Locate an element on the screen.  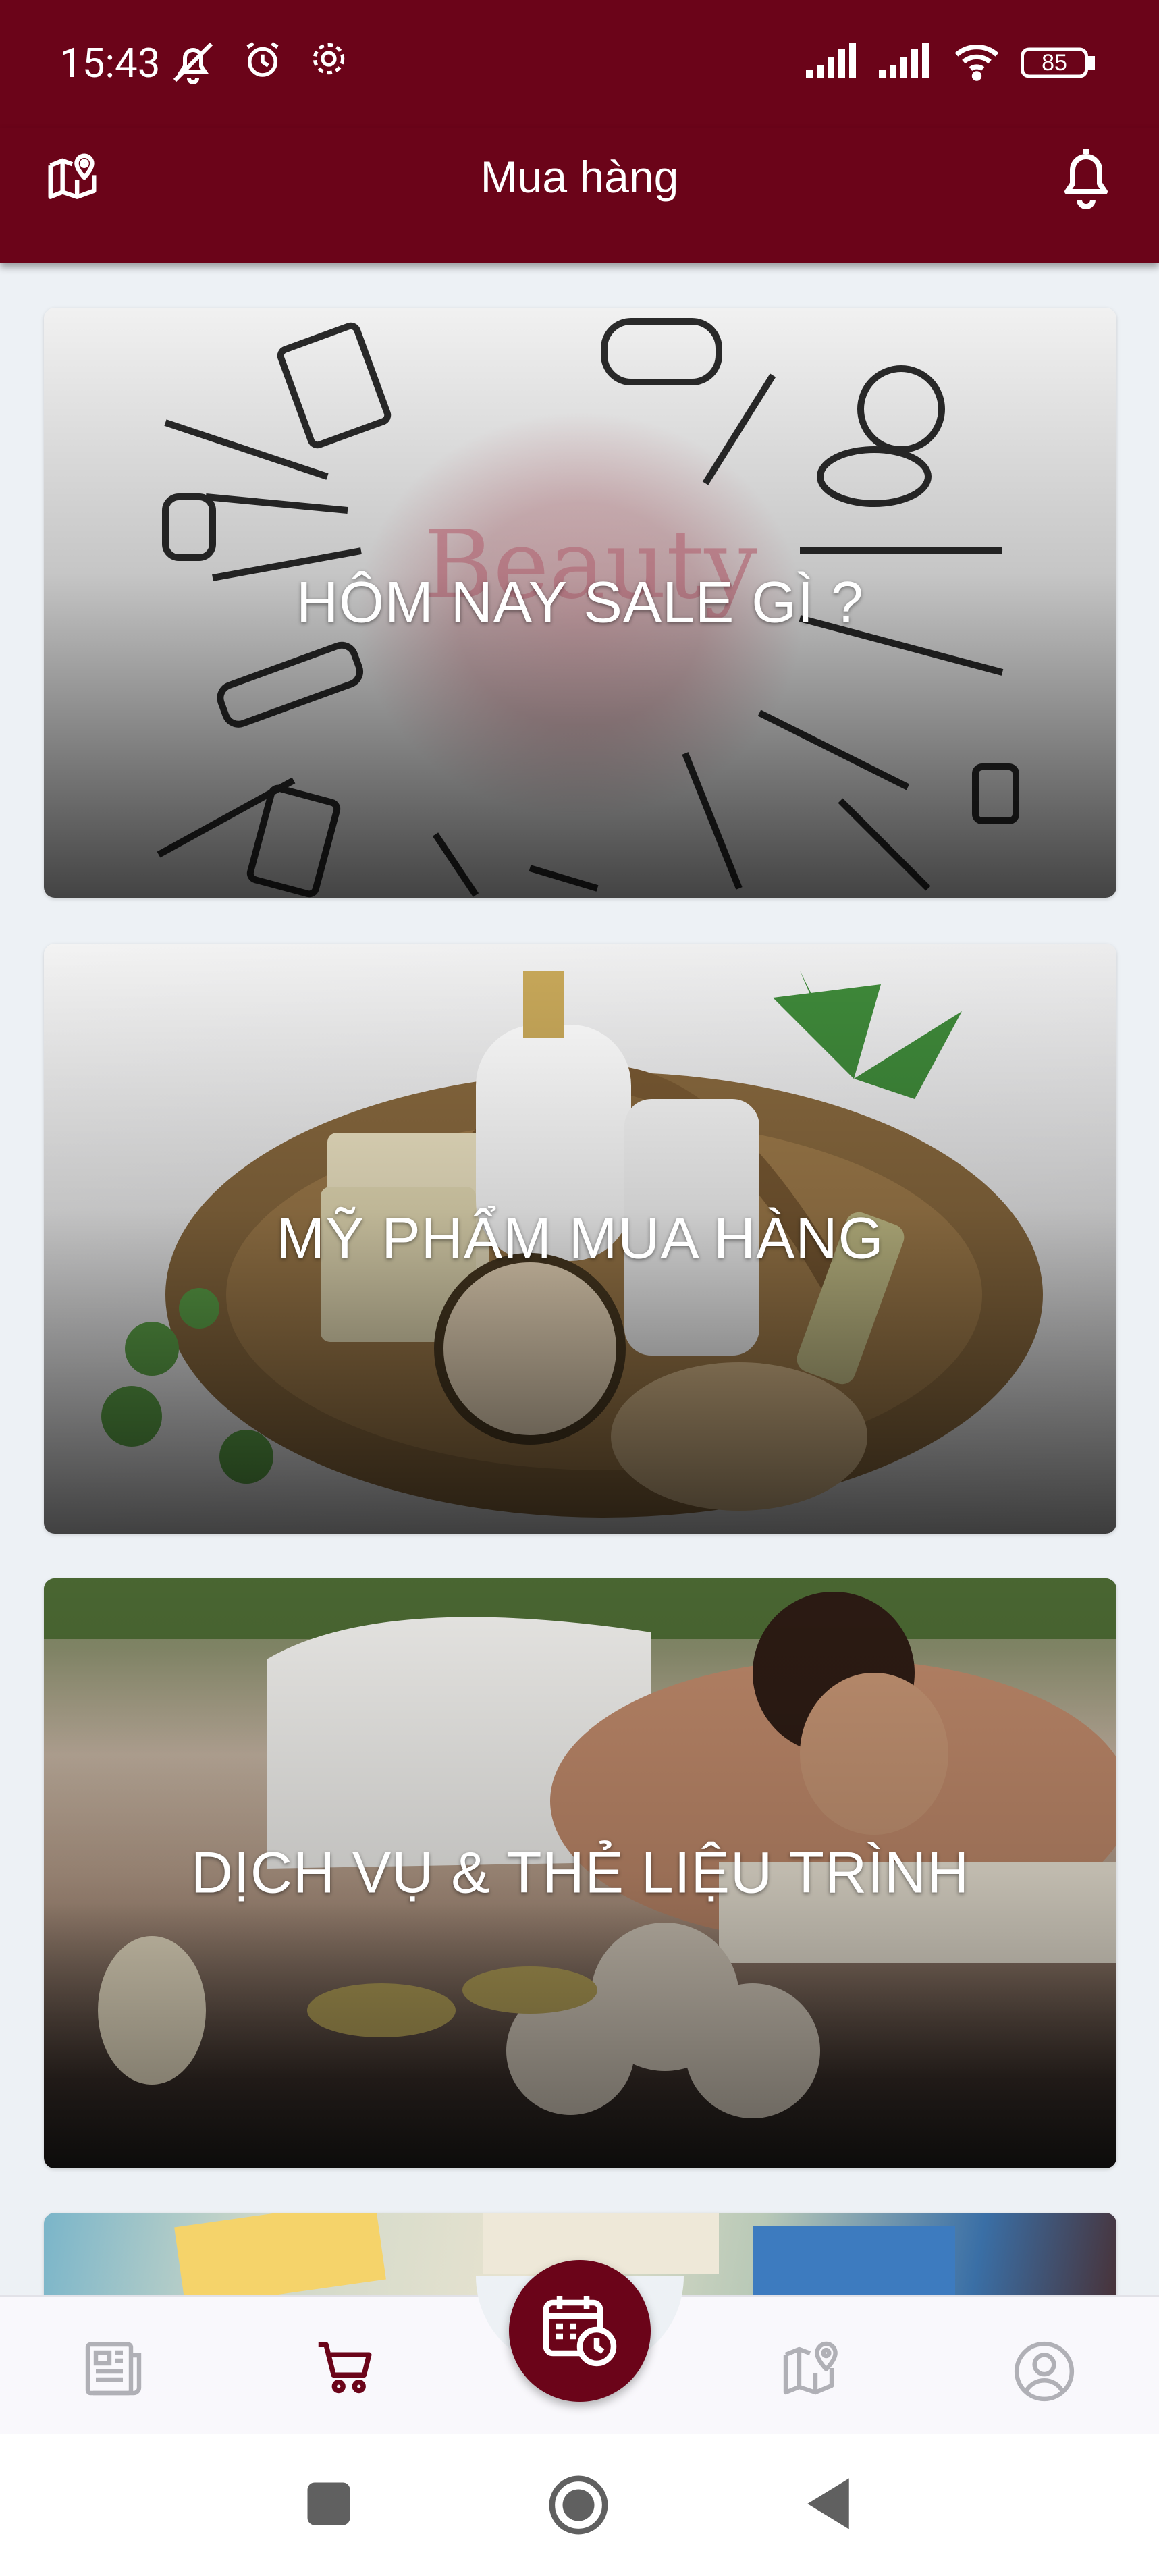
booking-fab is located at coordinates (580, 2331).